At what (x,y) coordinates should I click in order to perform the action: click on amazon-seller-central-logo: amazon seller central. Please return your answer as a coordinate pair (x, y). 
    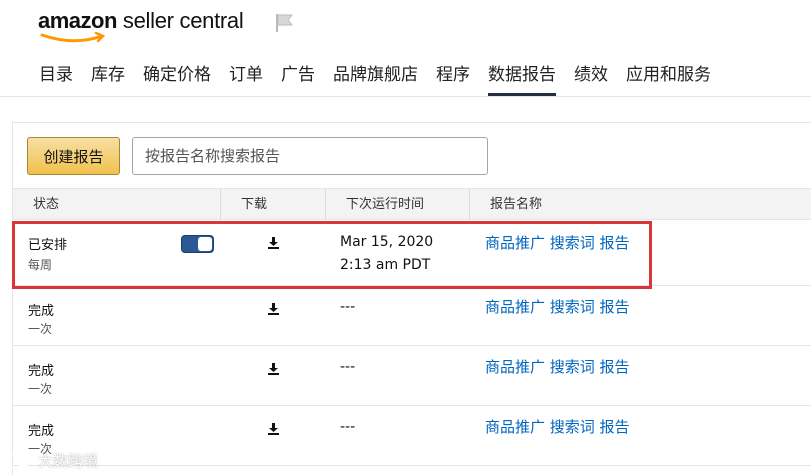
    Looking at the image, I should click on (141, 28).